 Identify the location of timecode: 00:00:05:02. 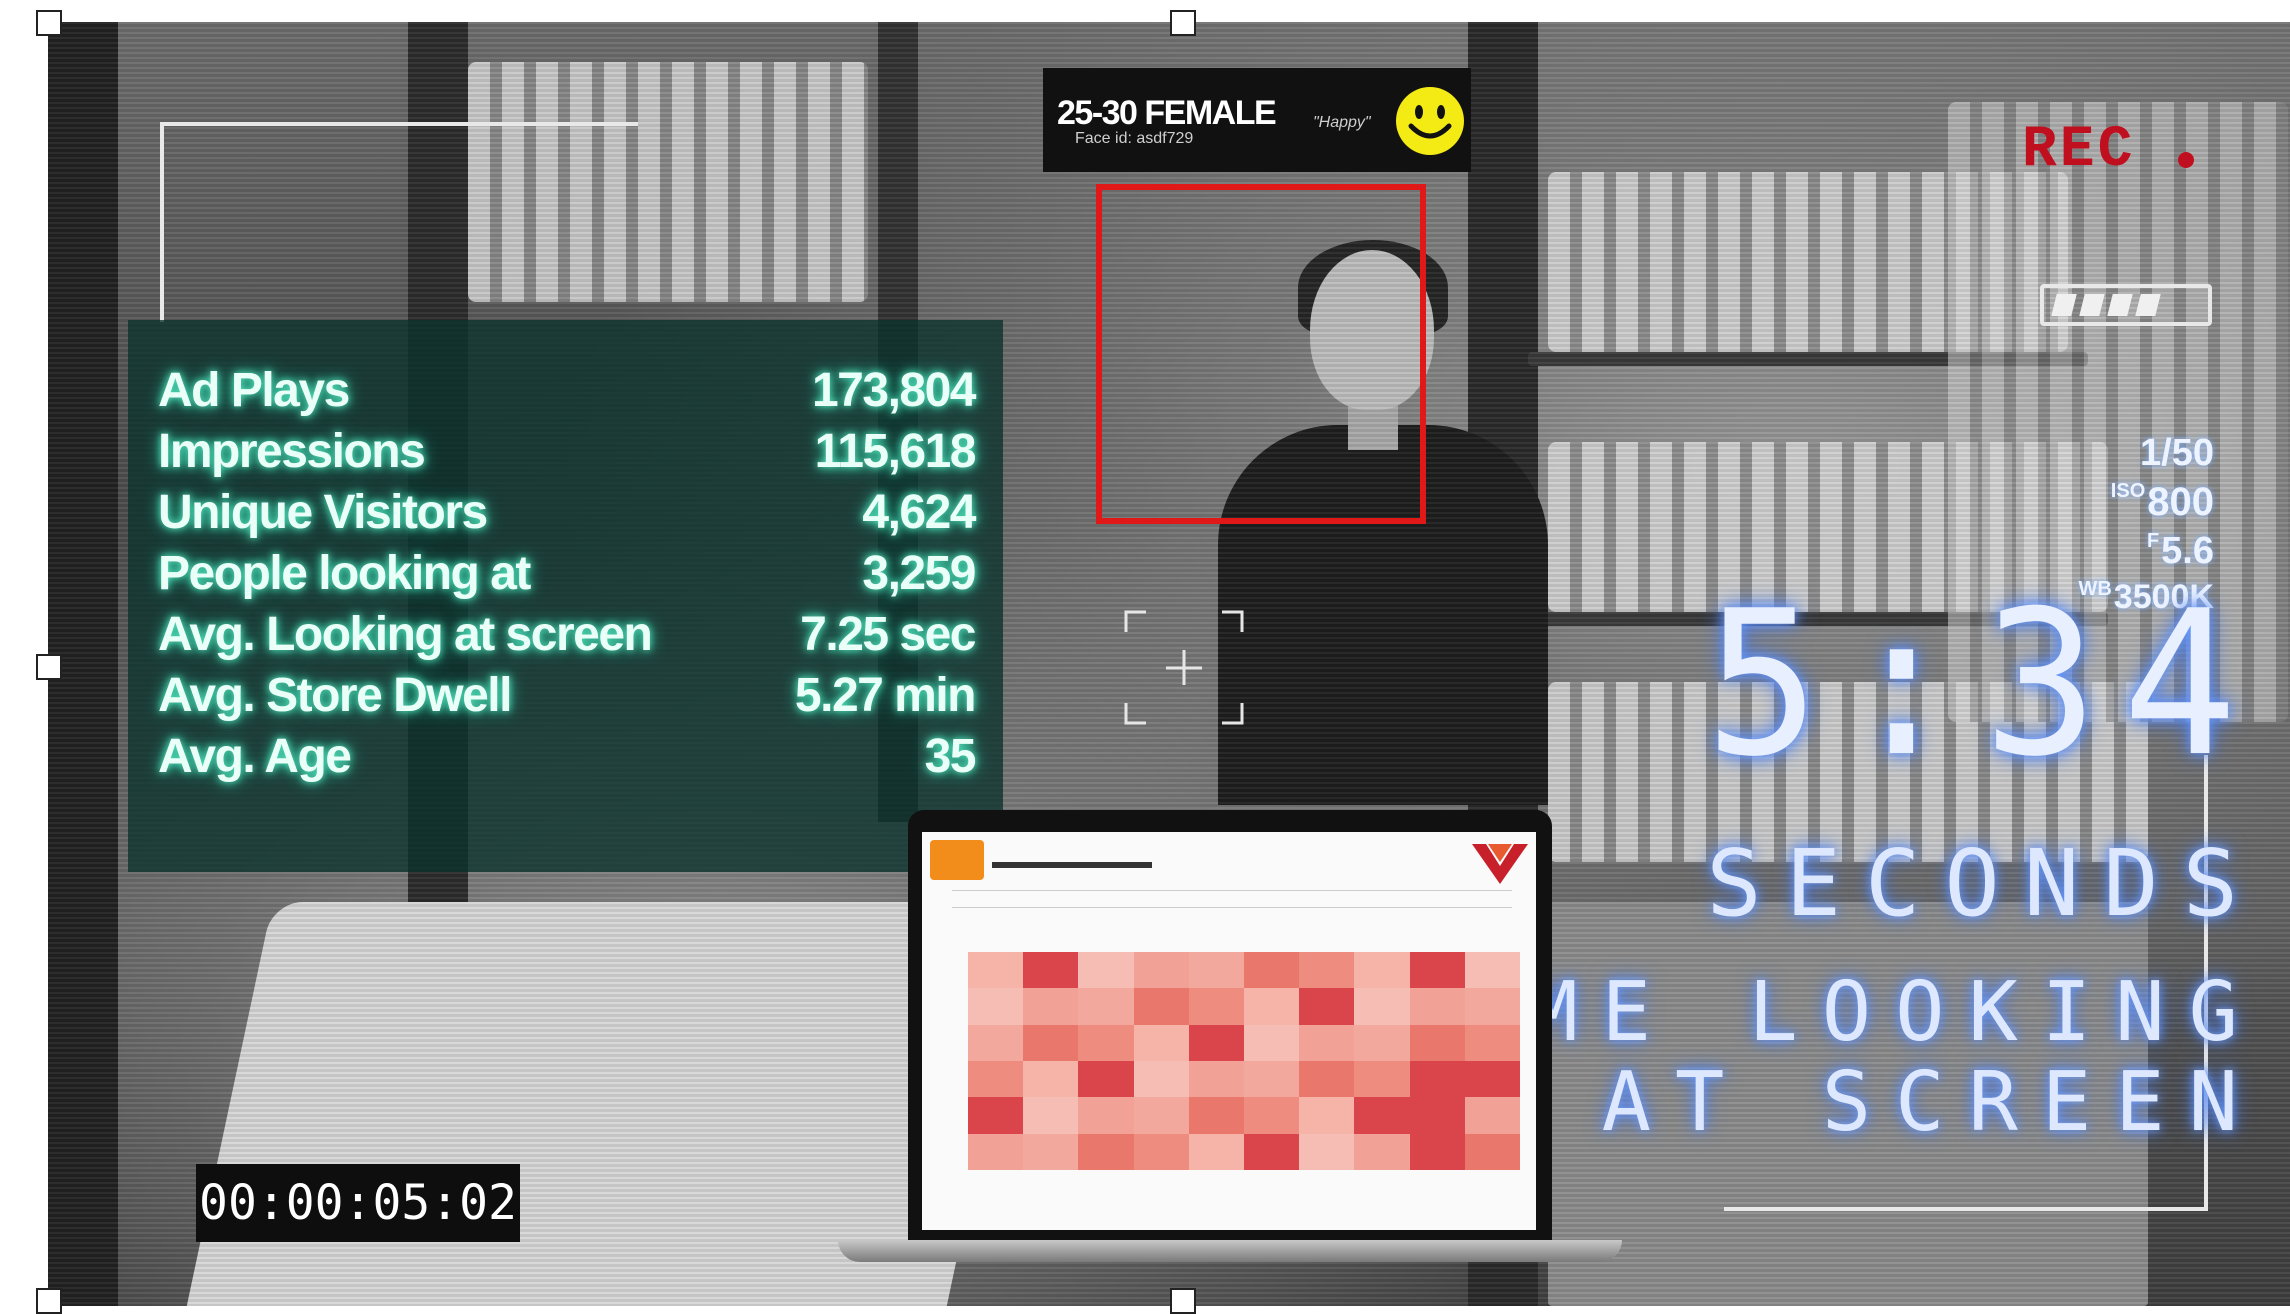
(358, 1203).